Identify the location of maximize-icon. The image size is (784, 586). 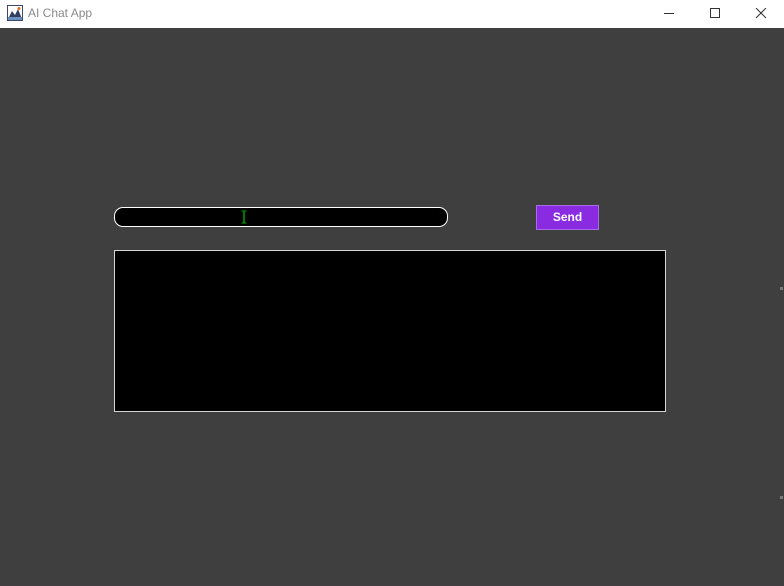
(715, 13).